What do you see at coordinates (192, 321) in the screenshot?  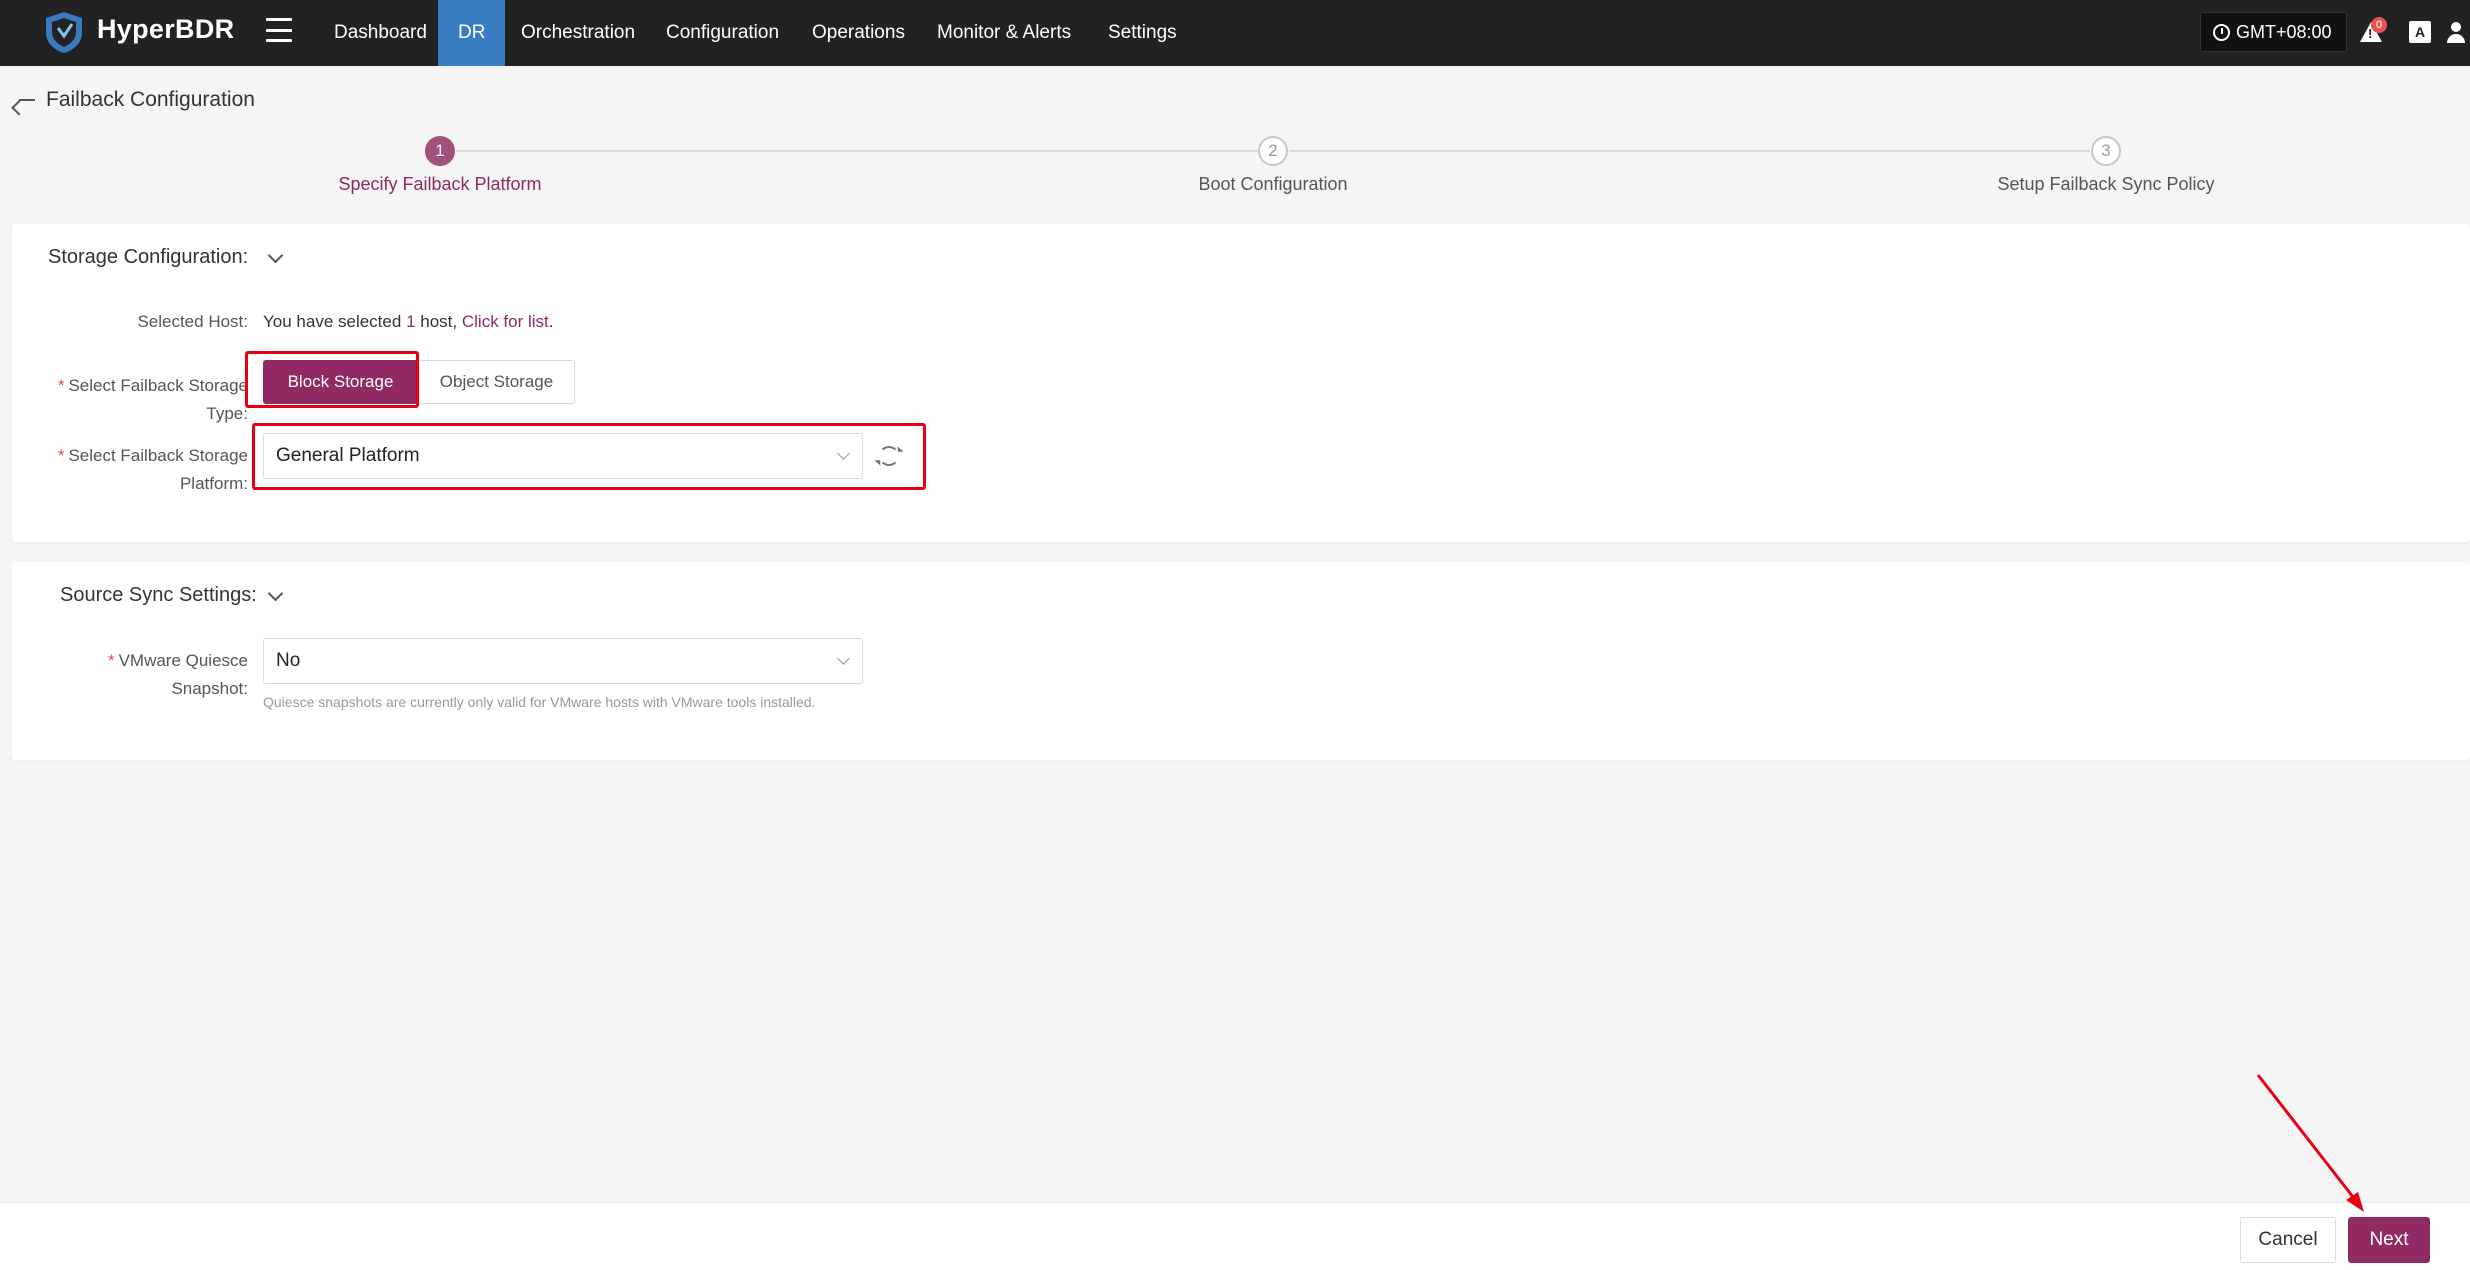 I see `selected-host-label: Selected Host:` at bounding box center [192, 321].